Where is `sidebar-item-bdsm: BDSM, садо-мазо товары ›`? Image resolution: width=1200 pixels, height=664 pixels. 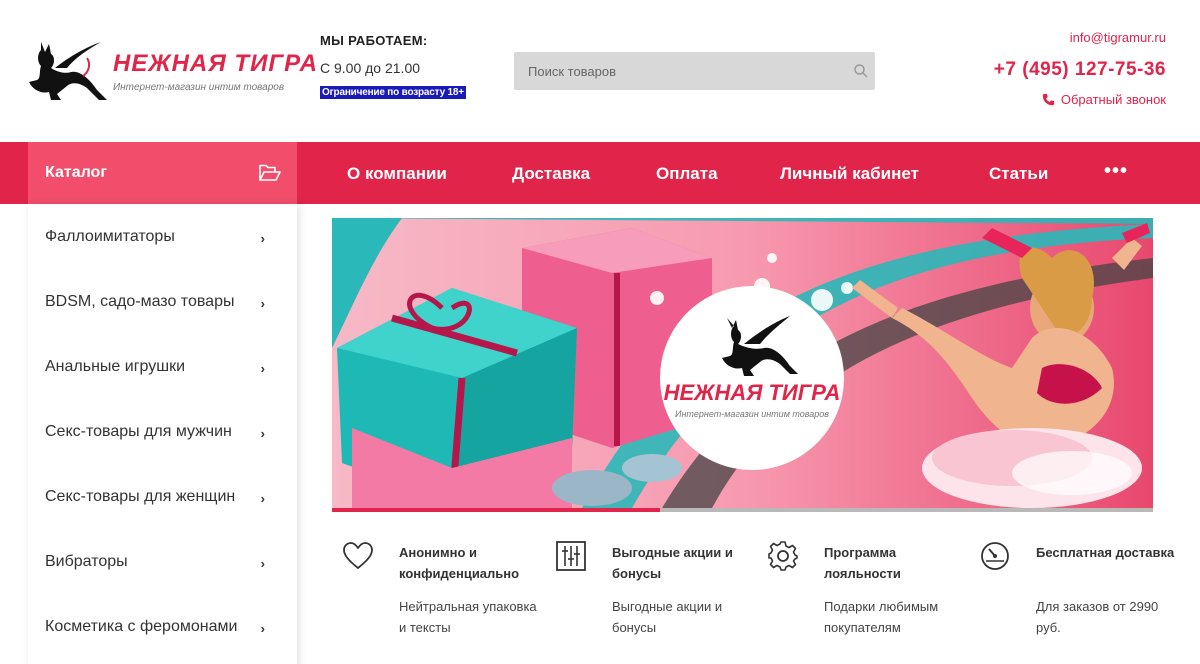 sidebar-item-bdsm: BDSM, садо-мазо товары › is located at coordinates (162, 301).